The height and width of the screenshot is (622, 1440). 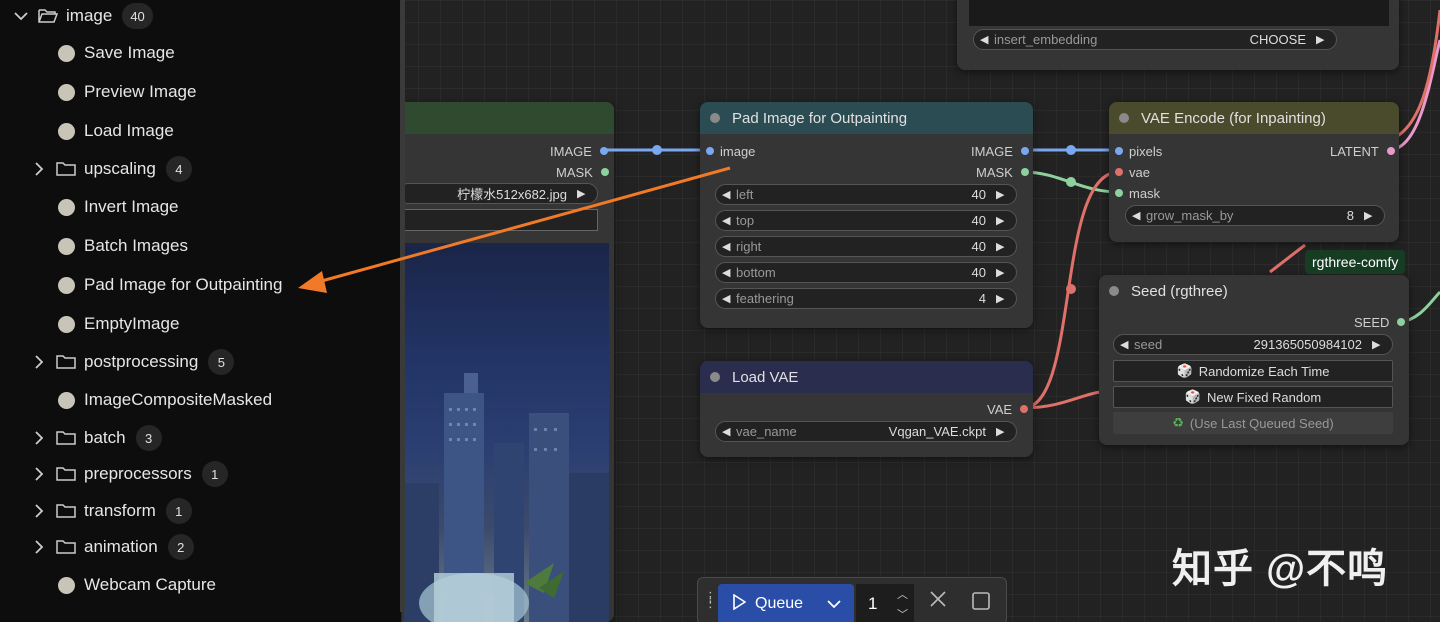 I want to click on vae-encode-title-bar: VAE Encode (for Inpainting), so click(x=1254, y=118).